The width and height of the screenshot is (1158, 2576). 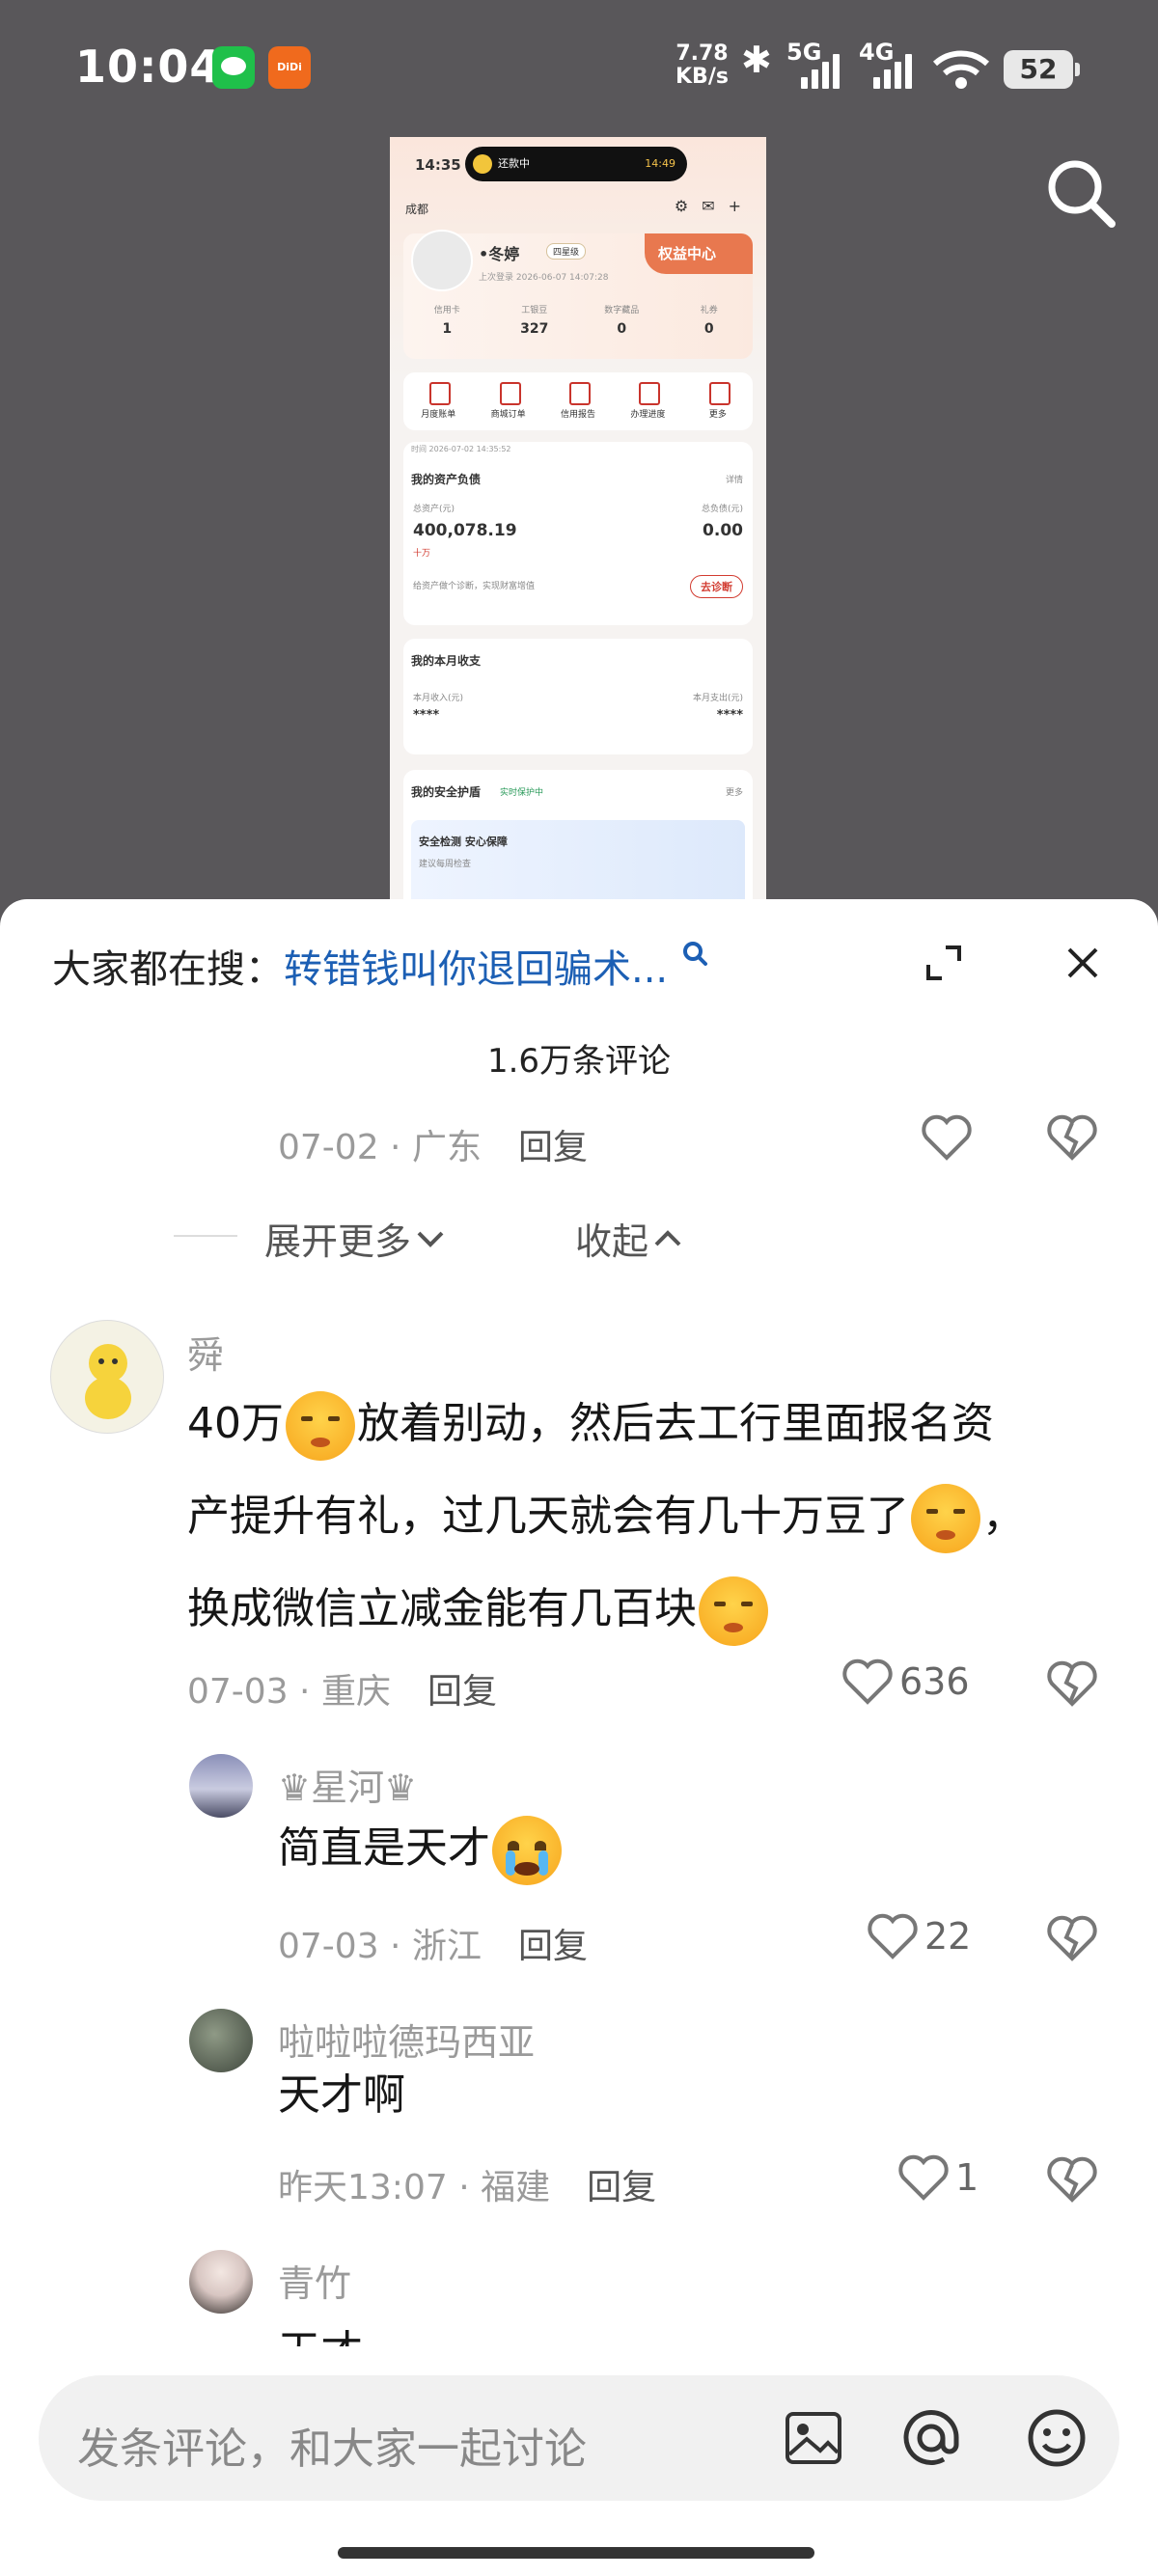 I want to click on thumb-stat-label: 数字藏品, so click(x=622, y=310).